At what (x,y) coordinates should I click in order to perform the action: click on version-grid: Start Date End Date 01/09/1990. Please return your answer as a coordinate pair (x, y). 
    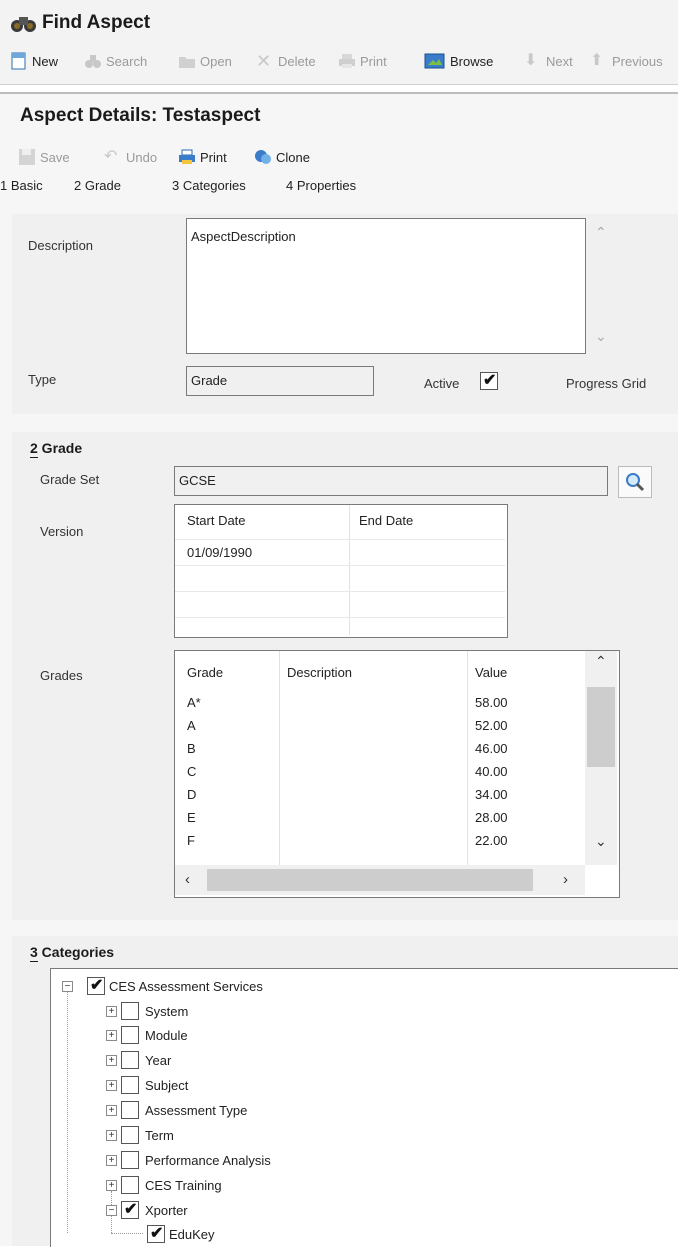
    Looking at the image, I should click on (341, 571).